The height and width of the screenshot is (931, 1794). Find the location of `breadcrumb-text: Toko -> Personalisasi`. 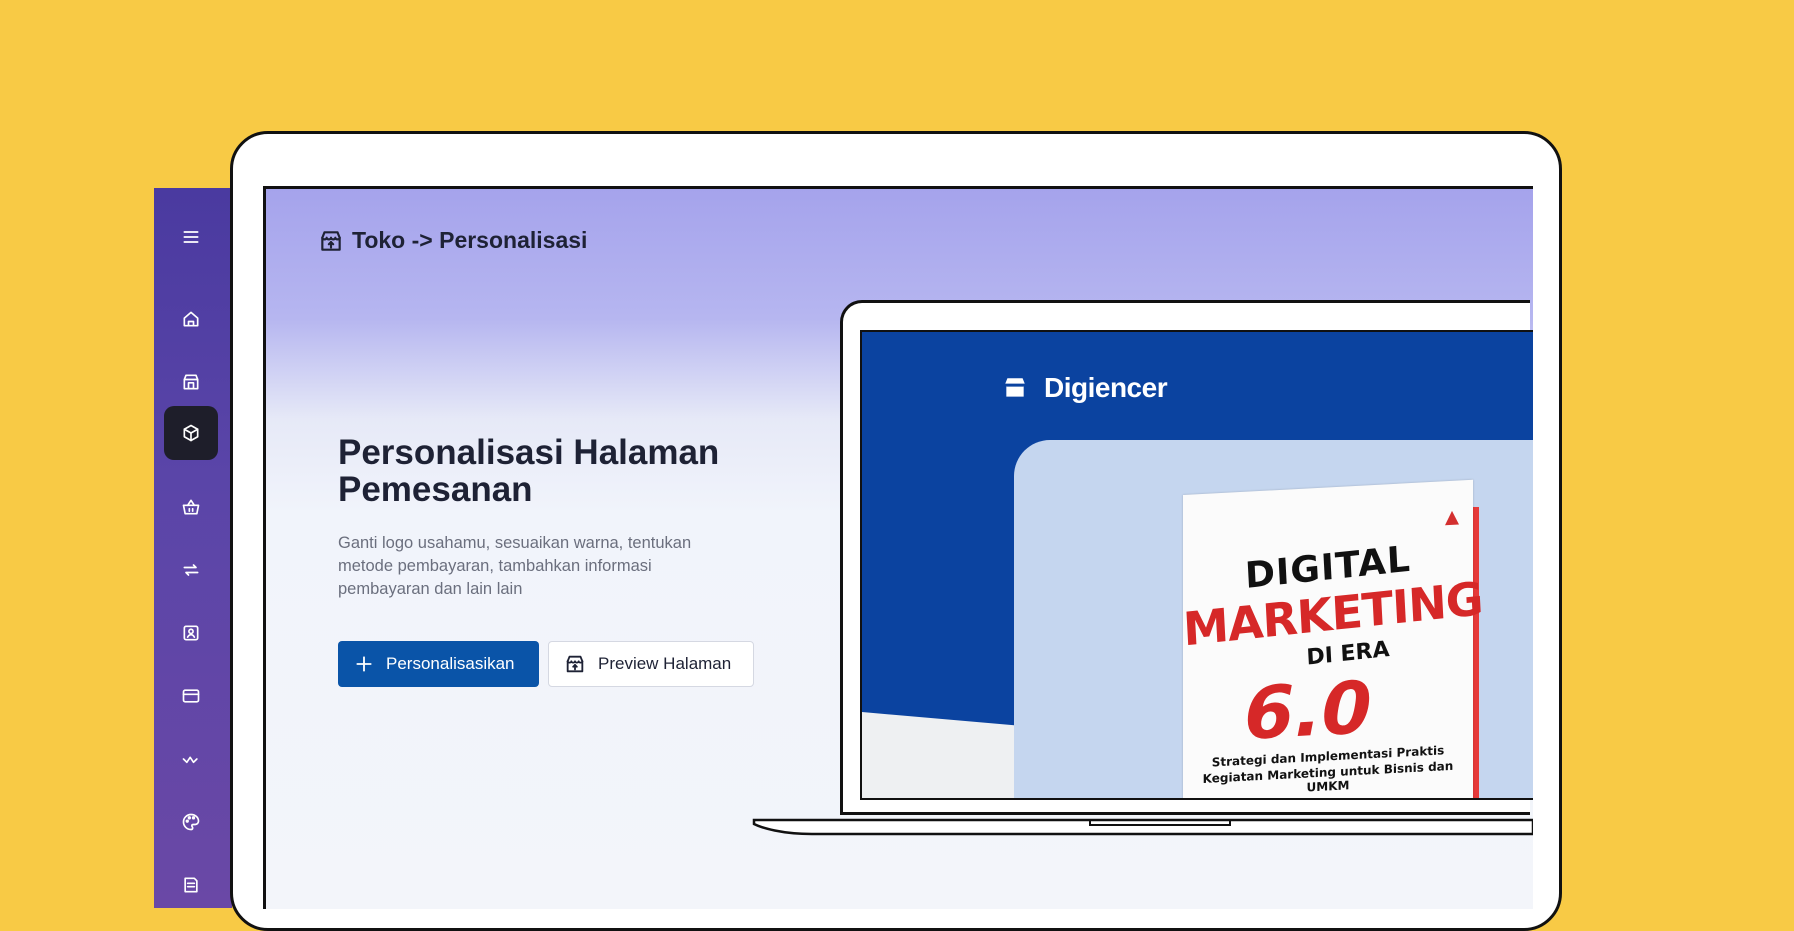

breadcrumb-text: Toko -> Personalisasi is located at coordinates (470, 240).